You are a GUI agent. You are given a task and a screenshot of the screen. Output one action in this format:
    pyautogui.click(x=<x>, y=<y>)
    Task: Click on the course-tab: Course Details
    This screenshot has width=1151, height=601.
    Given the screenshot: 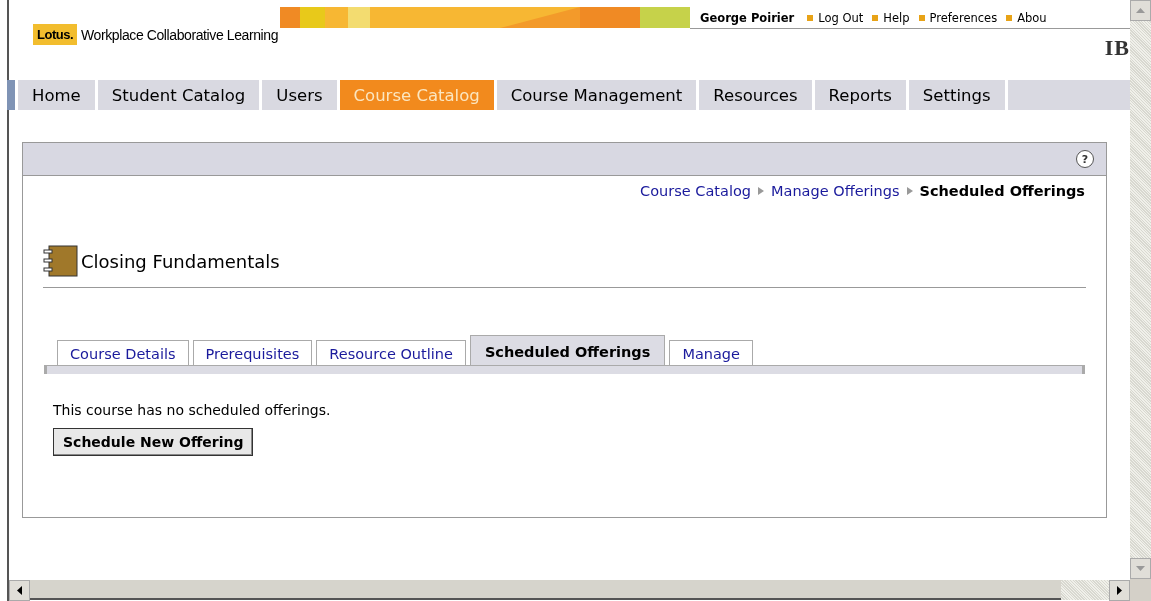 What is the action you would take?
    pyautogui.click(x=123, y=352)
    